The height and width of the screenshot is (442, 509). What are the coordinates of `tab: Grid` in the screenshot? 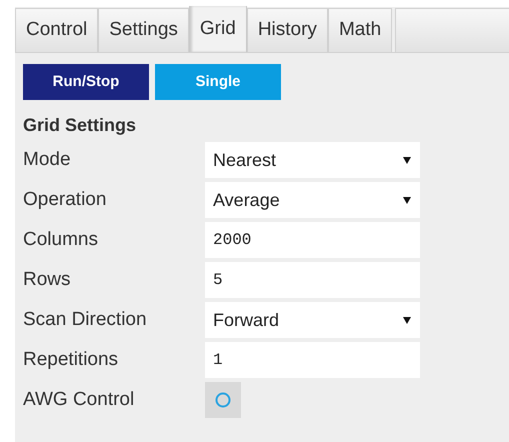 It's located at (217, 29).